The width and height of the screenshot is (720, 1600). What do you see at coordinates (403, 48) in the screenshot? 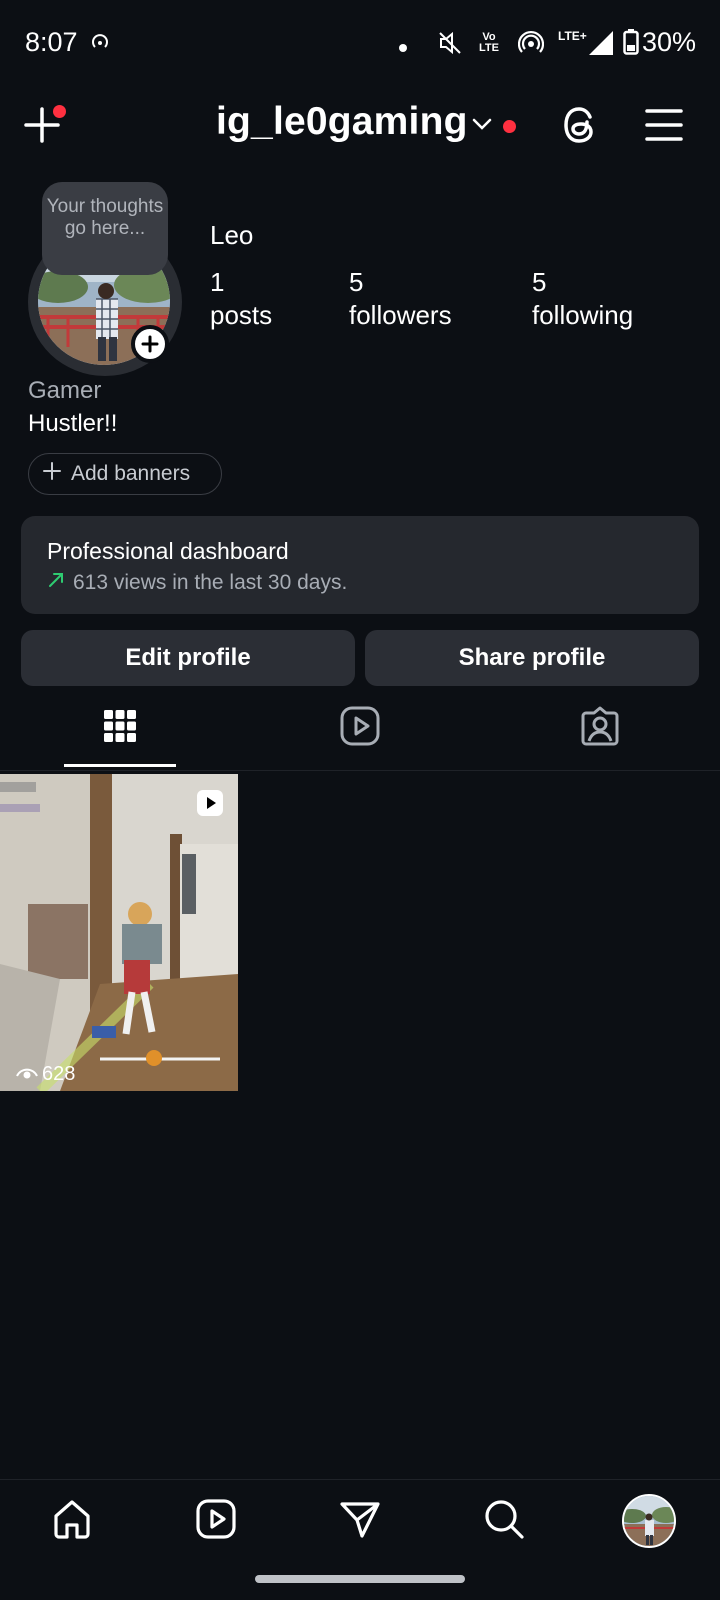
I see `dot-icon` at bounding box center [403, 48].